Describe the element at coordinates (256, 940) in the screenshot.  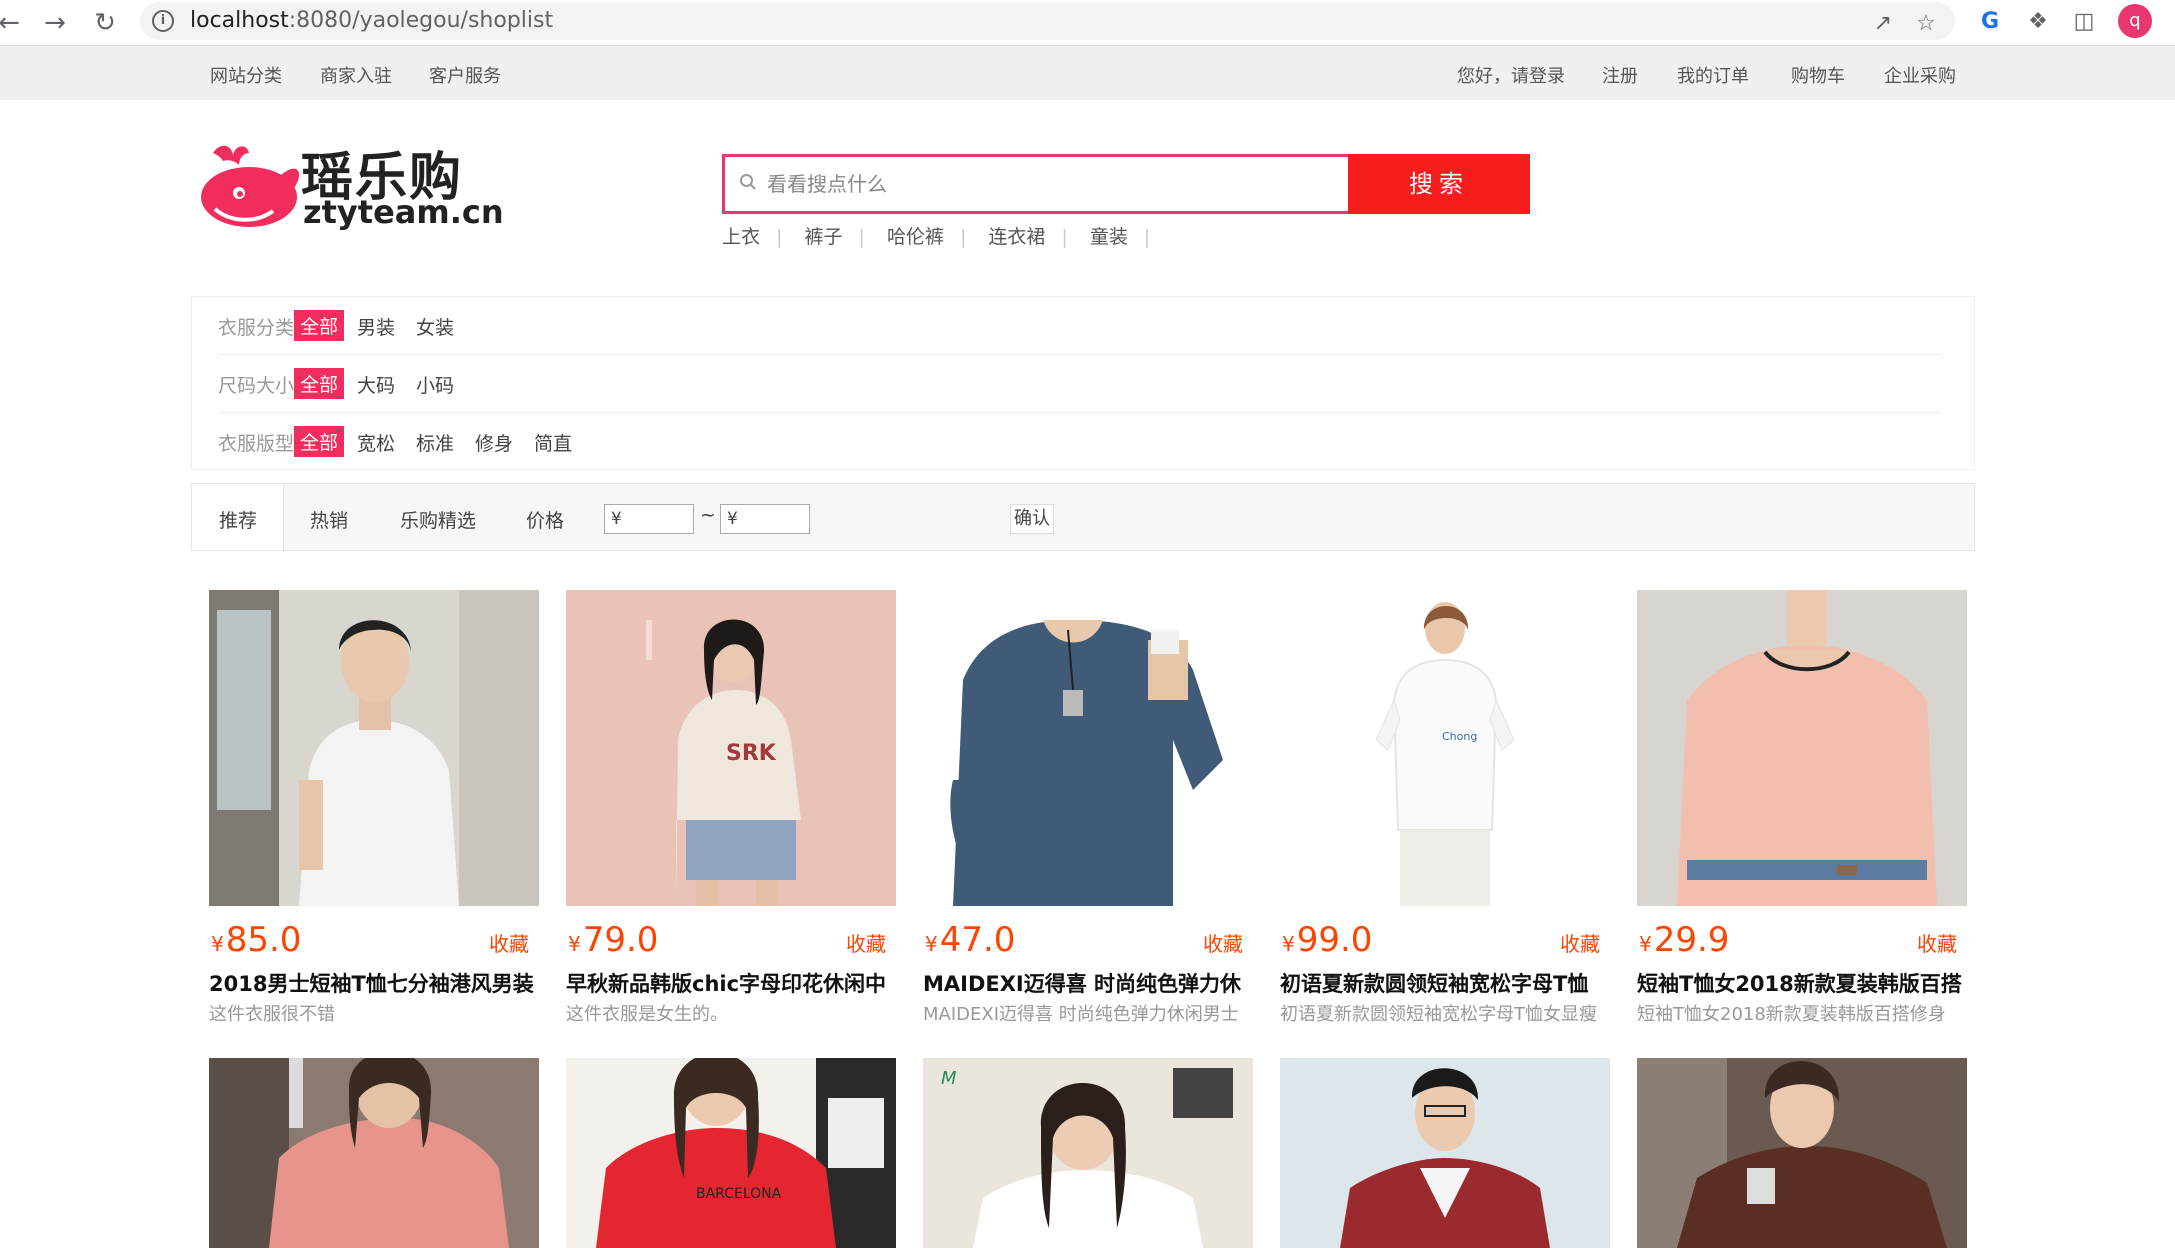
I see `product-price: ¥85.0` at that location.